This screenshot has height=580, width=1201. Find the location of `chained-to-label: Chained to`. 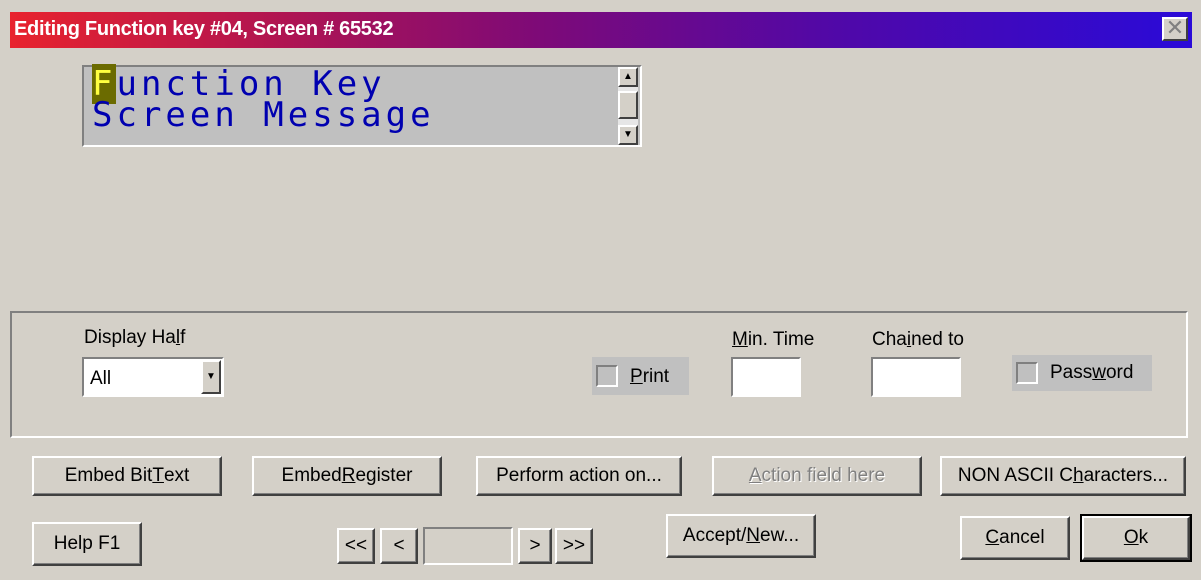

chained-to-label: Chained to is located at coordinates (918, 339).